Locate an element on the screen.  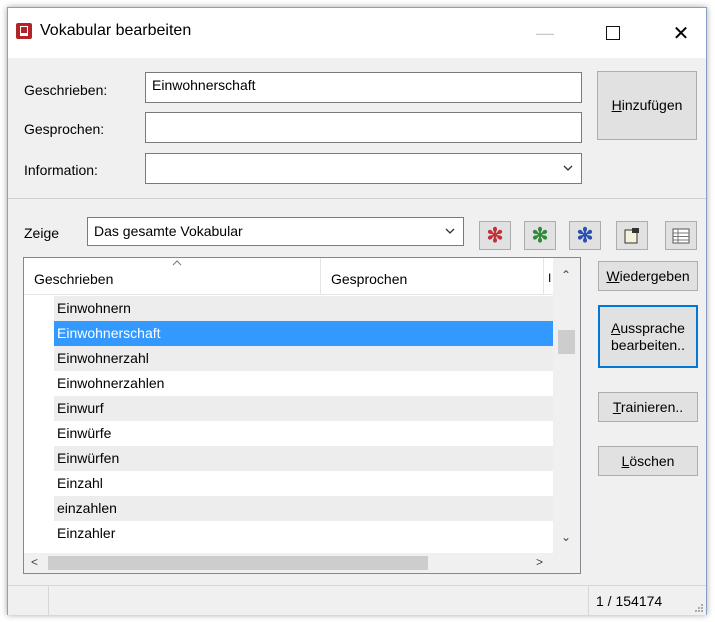
edit-pronunciation-button: Aussprache bearbeiten.. is located at coordinates (648, 336).